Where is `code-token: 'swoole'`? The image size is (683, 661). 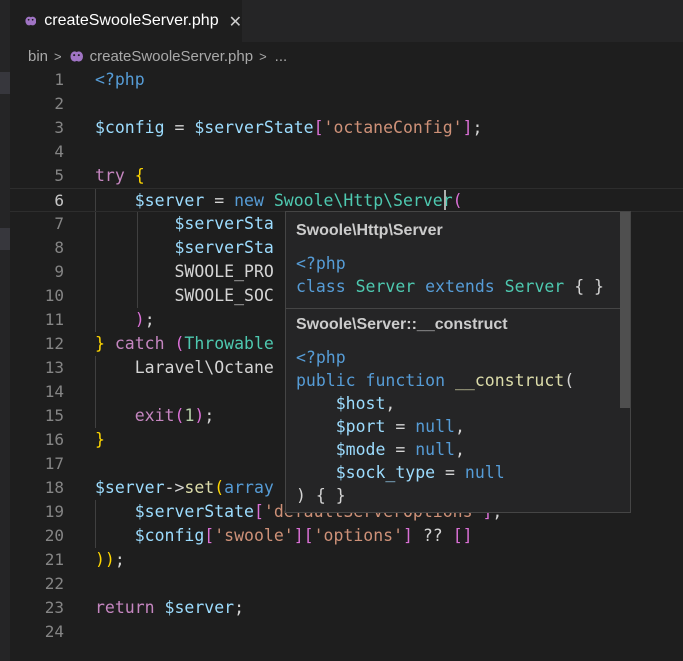 code-token: 'swoole' is located at coordinates (254, 535).